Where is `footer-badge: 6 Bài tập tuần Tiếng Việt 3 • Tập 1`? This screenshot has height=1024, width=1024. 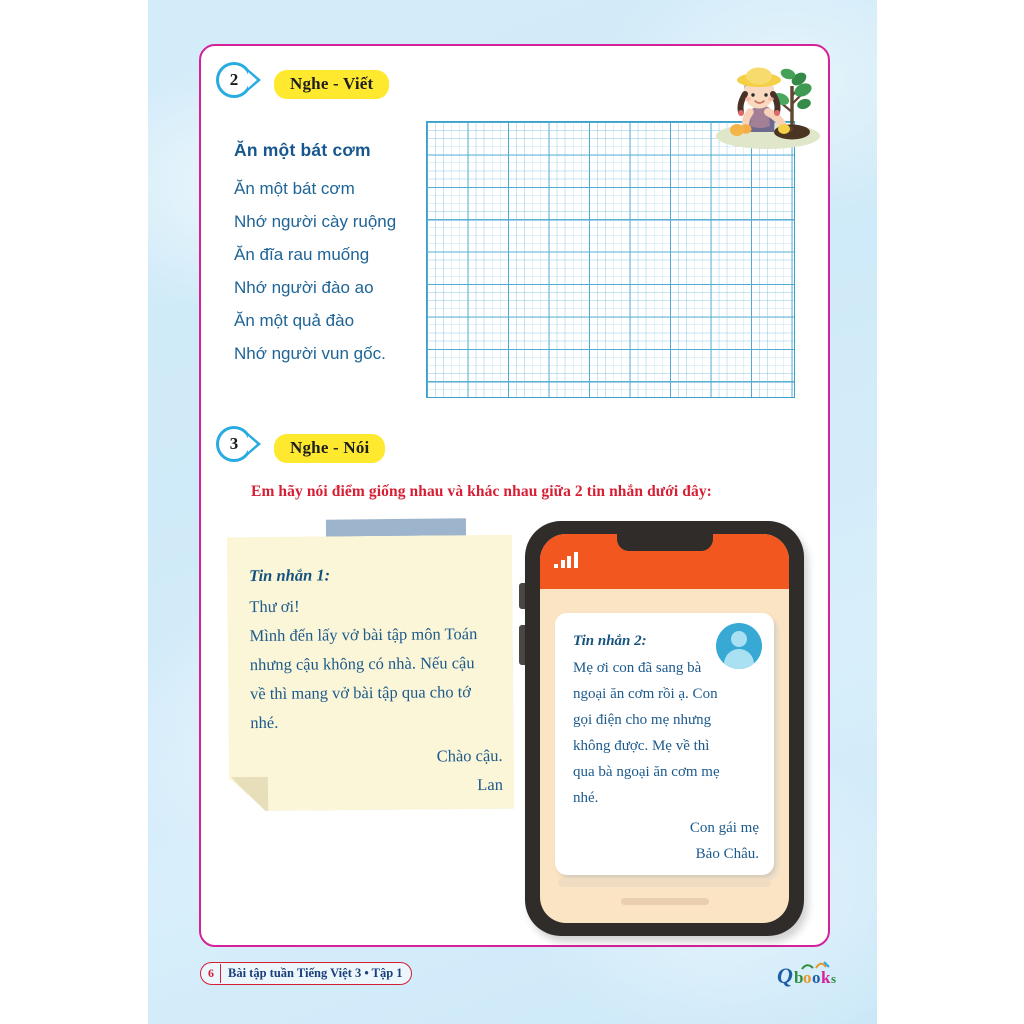 footer-badge: 6 Bài tập tuần Tiếng Việt 3 • Tập 1 is located at coordinates (306, 973).